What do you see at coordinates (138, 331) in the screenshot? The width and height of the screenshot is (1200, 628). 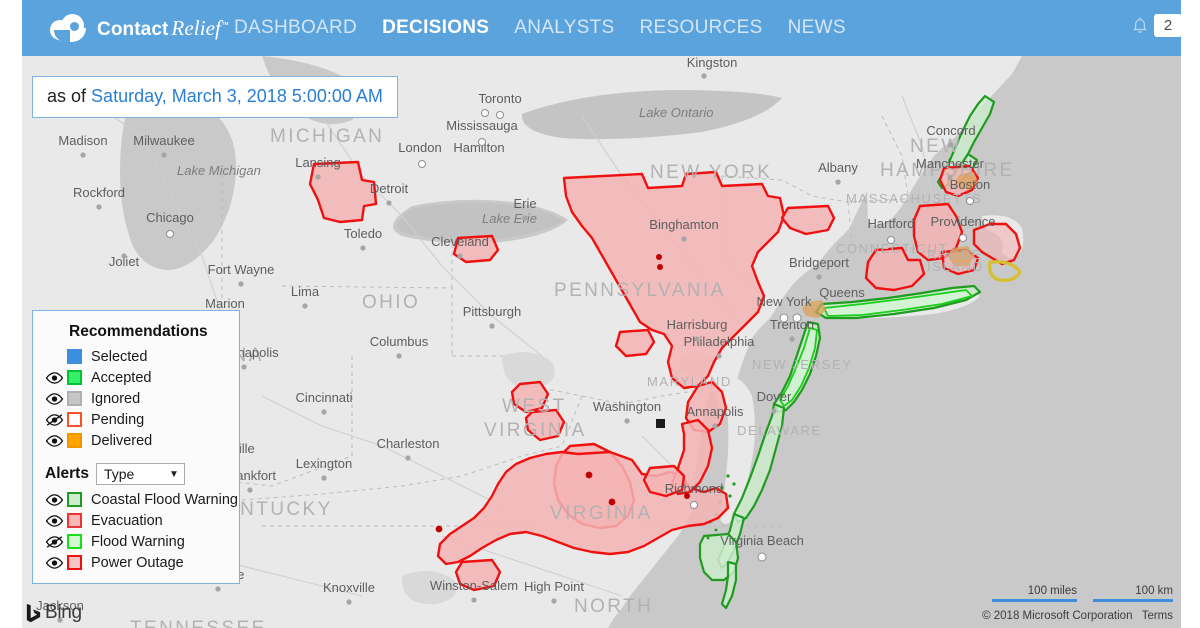 I see `recommendations-title: Recommendations` at bounding box center [138, 331].